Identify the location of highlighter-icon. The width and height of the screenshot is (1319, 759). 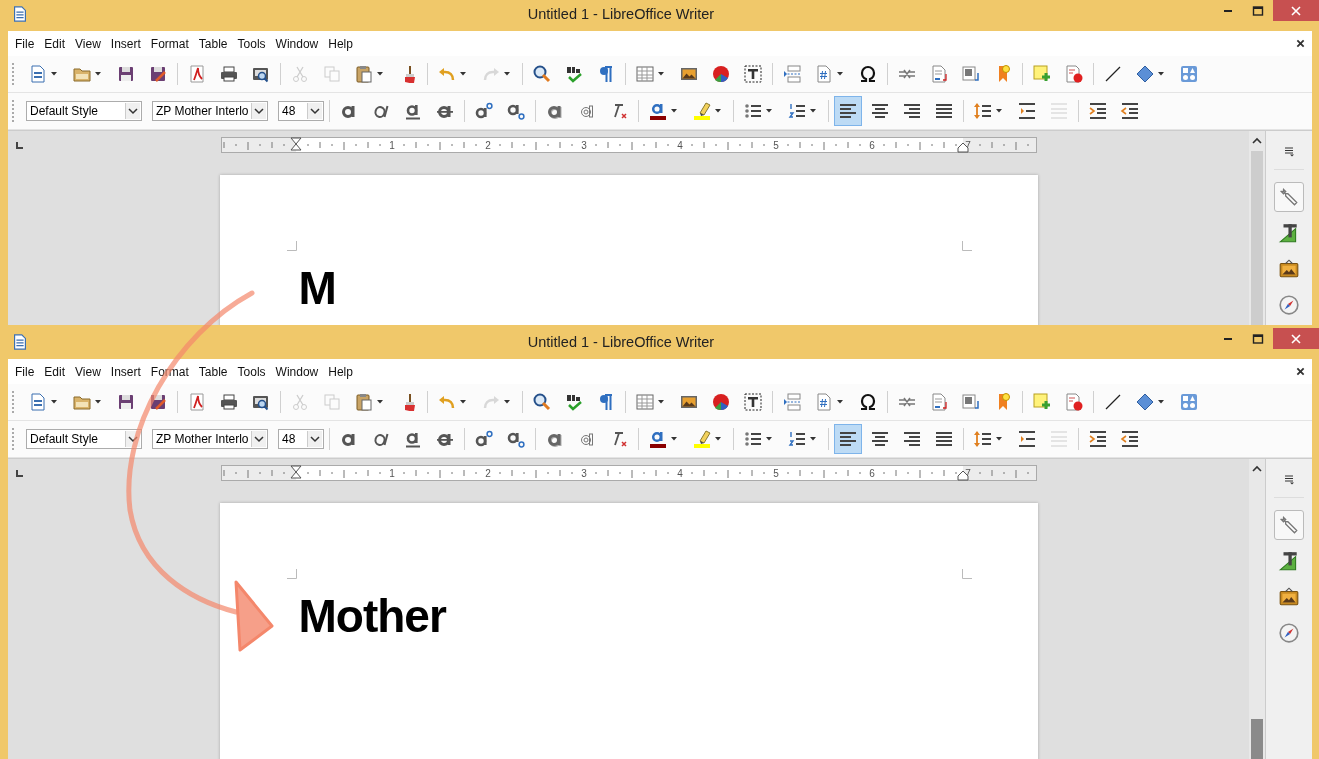
(702, 439).